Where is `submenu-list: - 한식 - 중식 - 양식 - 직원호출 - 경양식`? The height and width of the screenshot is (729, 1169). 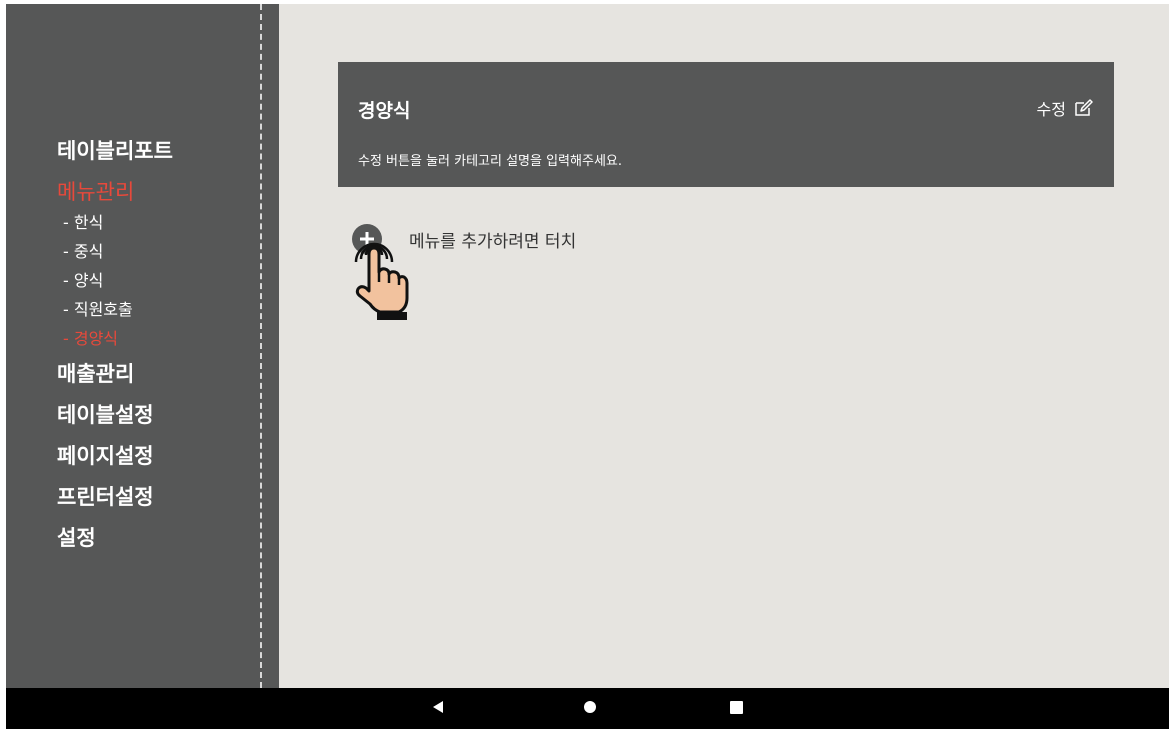 submenu-list: - 한식 - 중식 - 양식 - 직원호출 - 경양식 is located at coordinates (160, 280).